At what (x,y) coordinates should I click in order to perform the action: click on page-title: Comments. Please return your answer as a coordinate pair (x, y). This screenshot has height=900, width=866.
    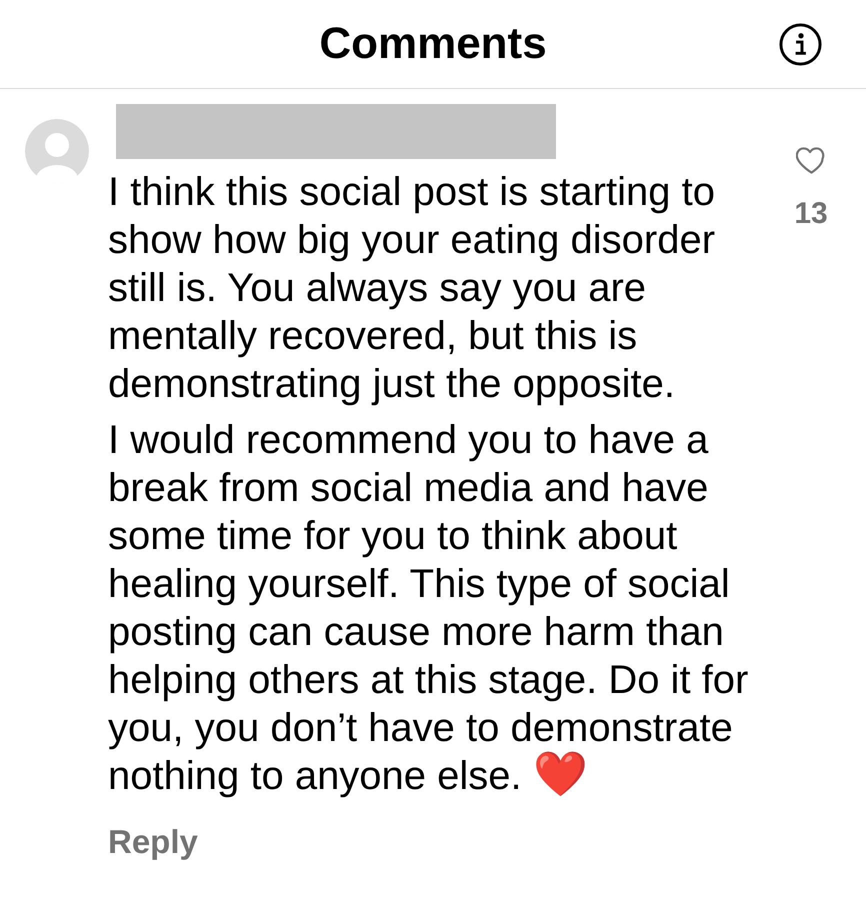
    Looking at the image, I should click on (433, 44).